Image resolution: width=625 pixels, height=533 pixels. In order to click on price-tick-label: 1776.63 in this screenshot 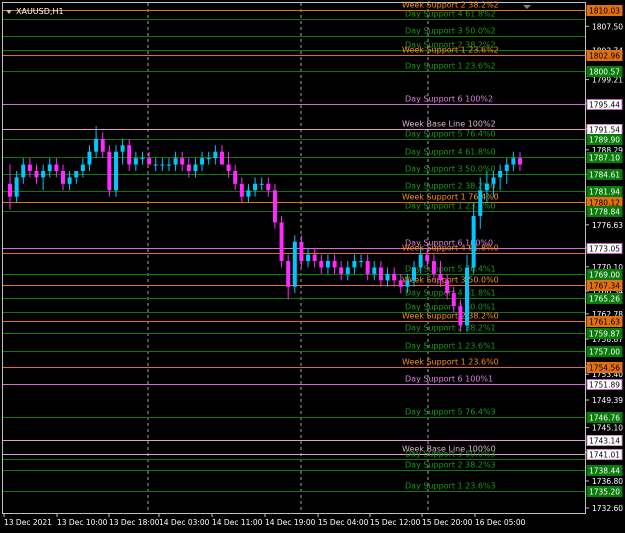, I will do `click(607, 225)`.